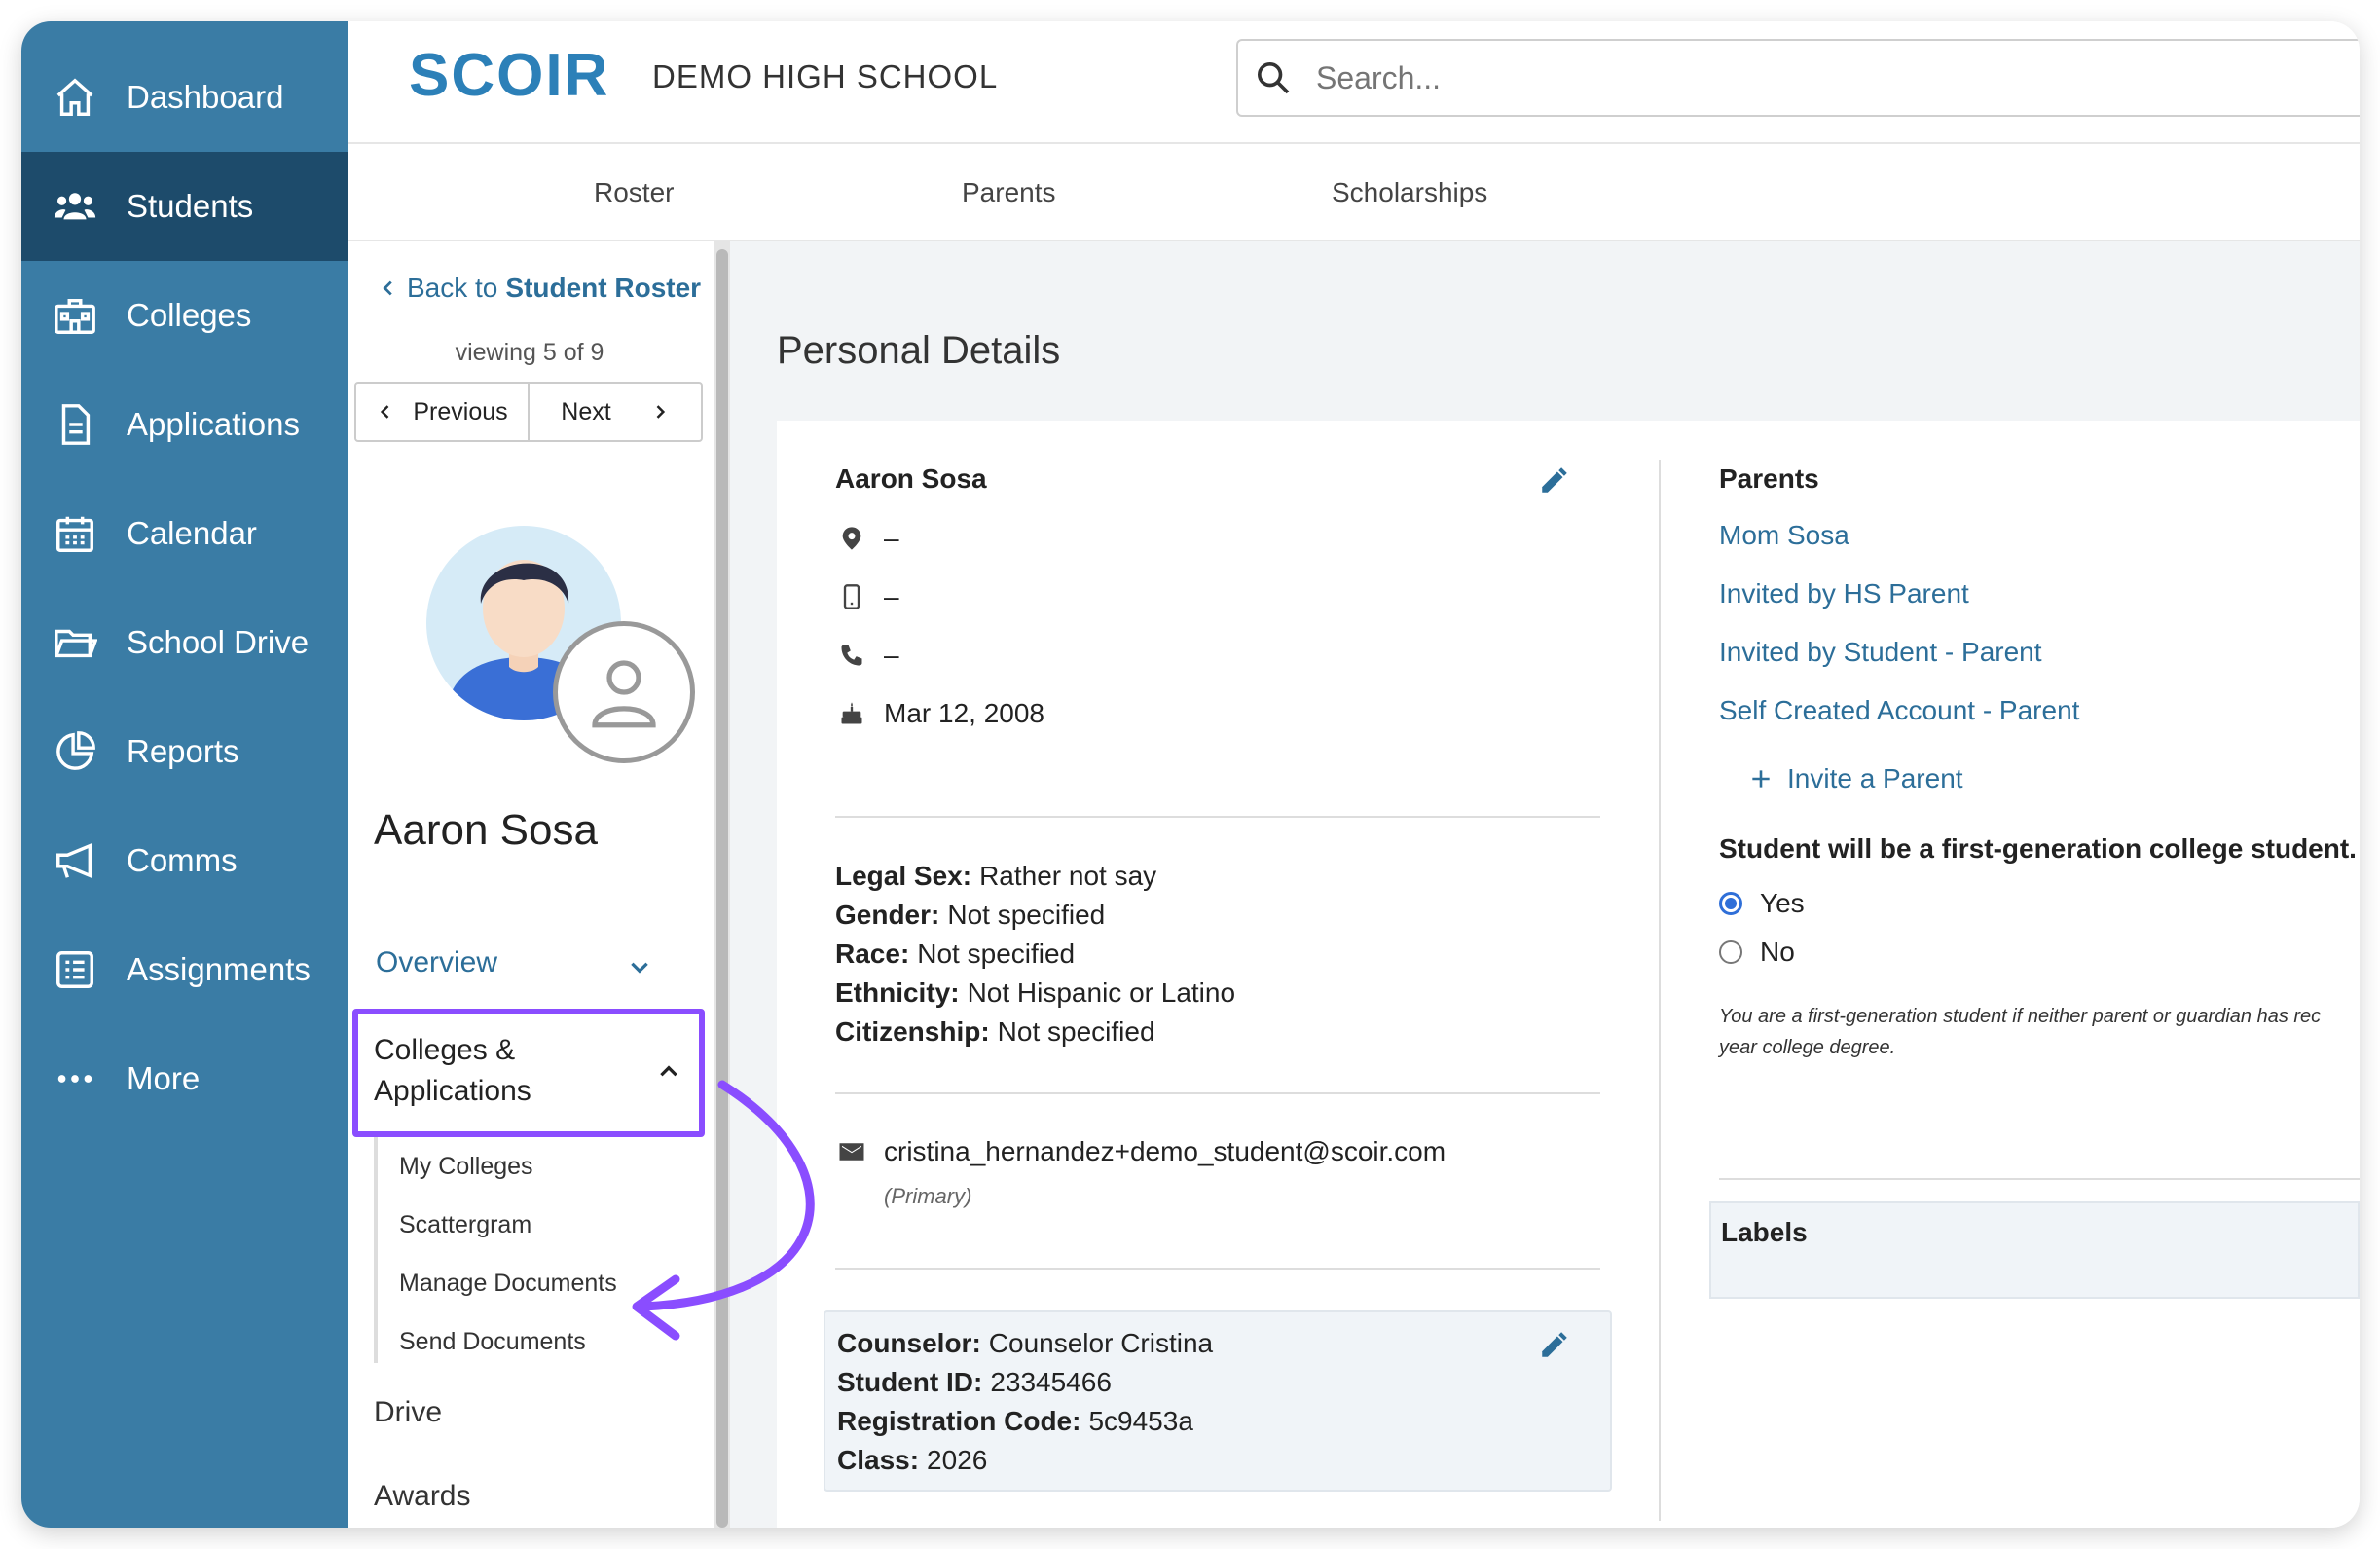 The image size is (2380, 1549). I want to click on student-name: Aaron Sosa, so click(486, 830).